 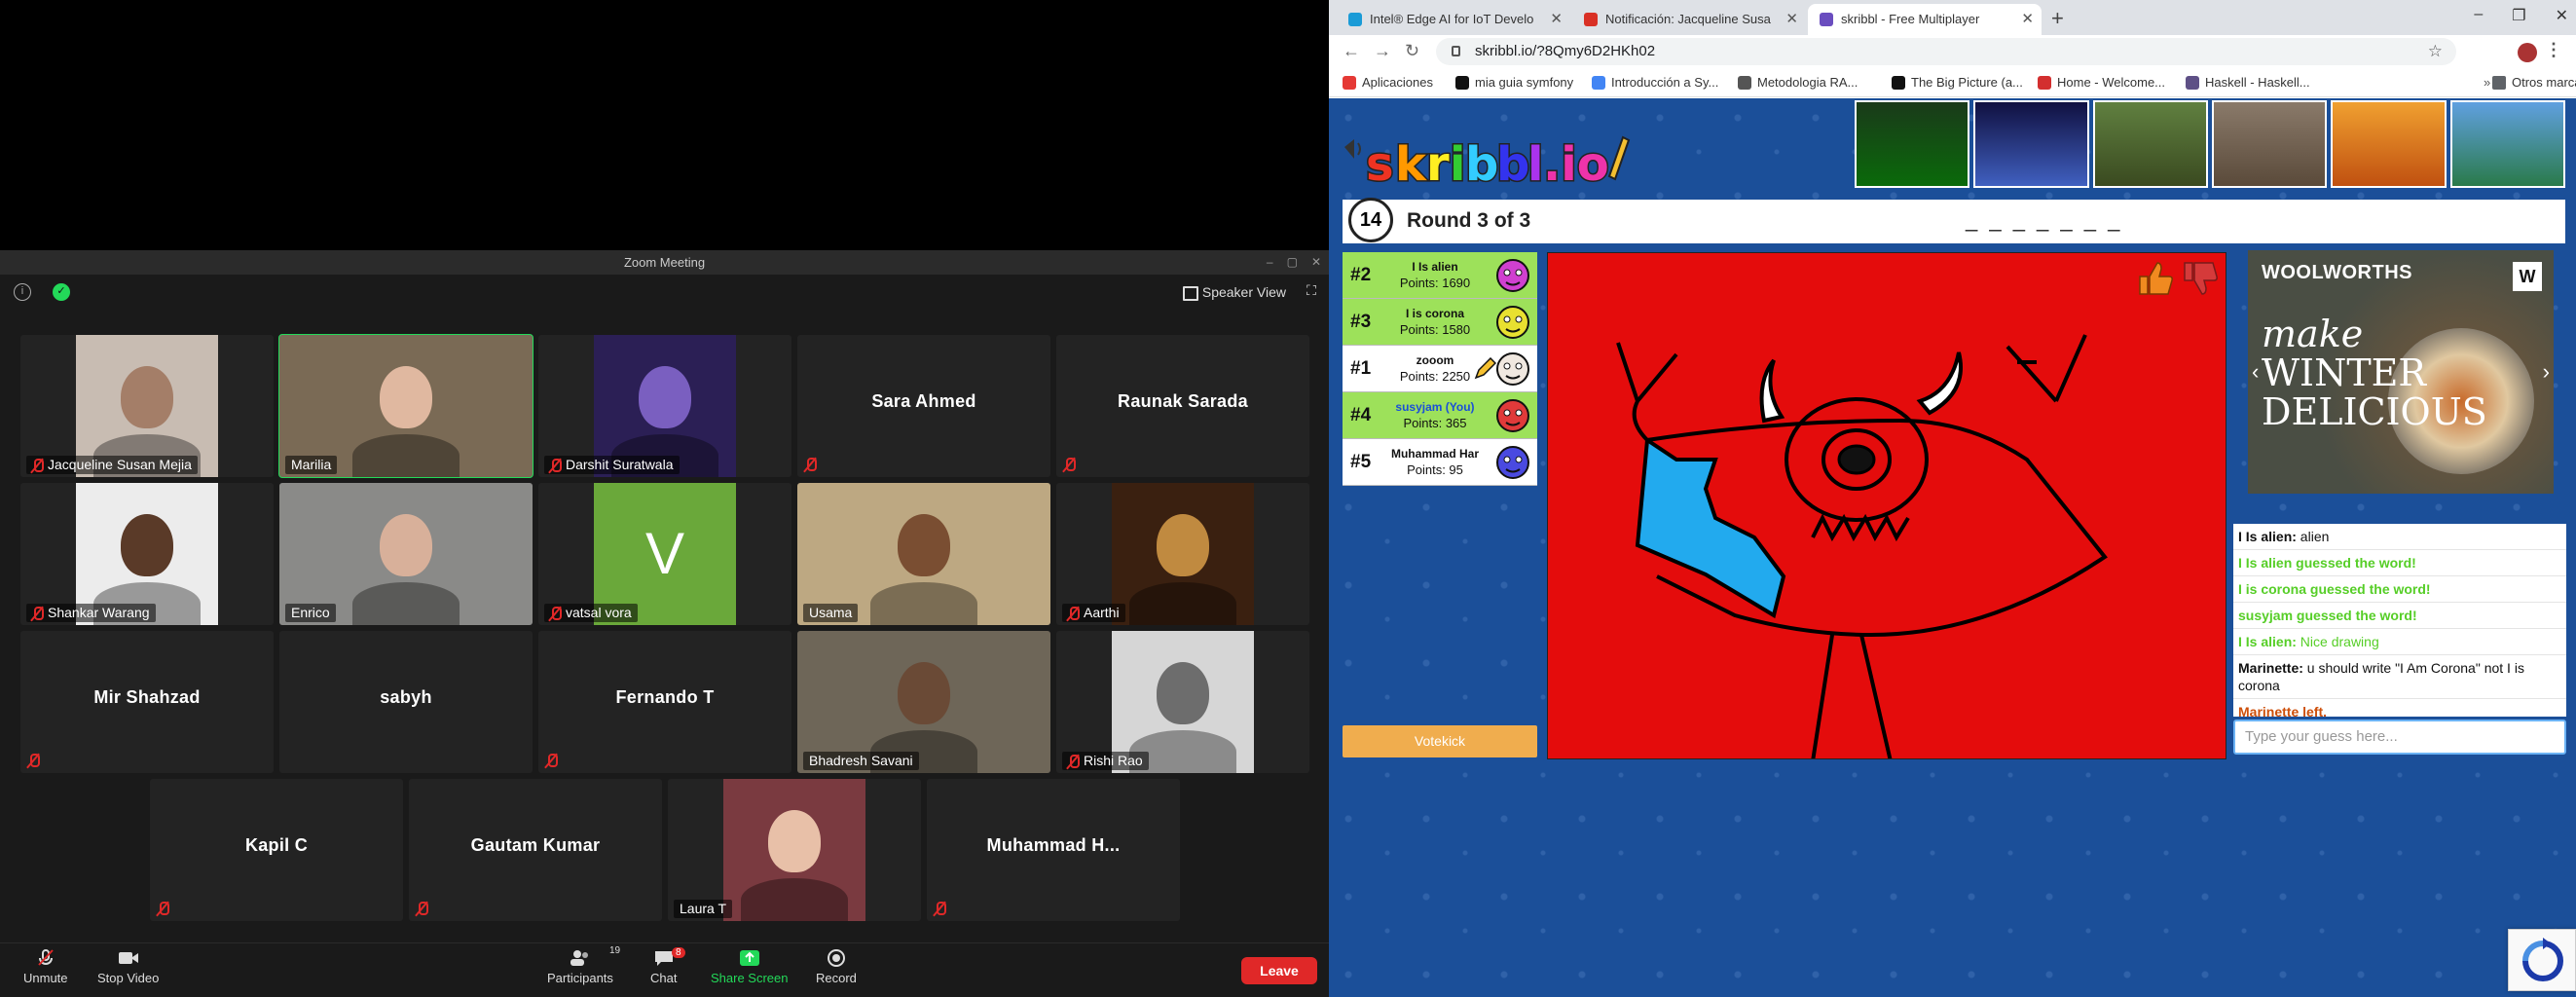 What do you see at coordinates (1412, 51) in the screenshot?
I see `reload-icon: ↻` at bounding box center [1412, 51].